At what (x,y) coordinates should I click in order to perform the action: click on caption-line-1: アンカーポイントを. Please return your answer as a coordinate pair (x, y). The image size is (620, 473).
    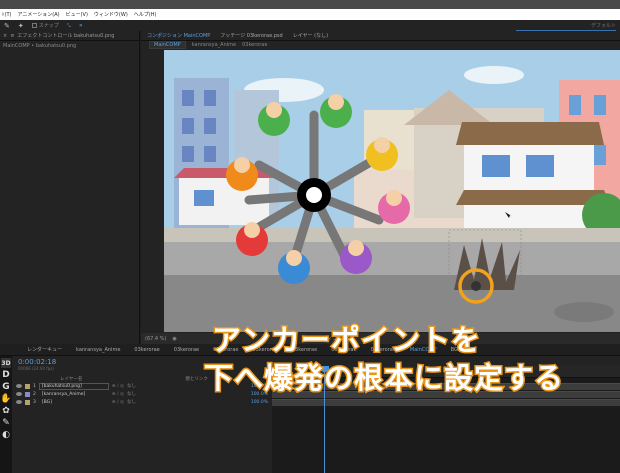
    Looking at the image, I should click on (346, 340).